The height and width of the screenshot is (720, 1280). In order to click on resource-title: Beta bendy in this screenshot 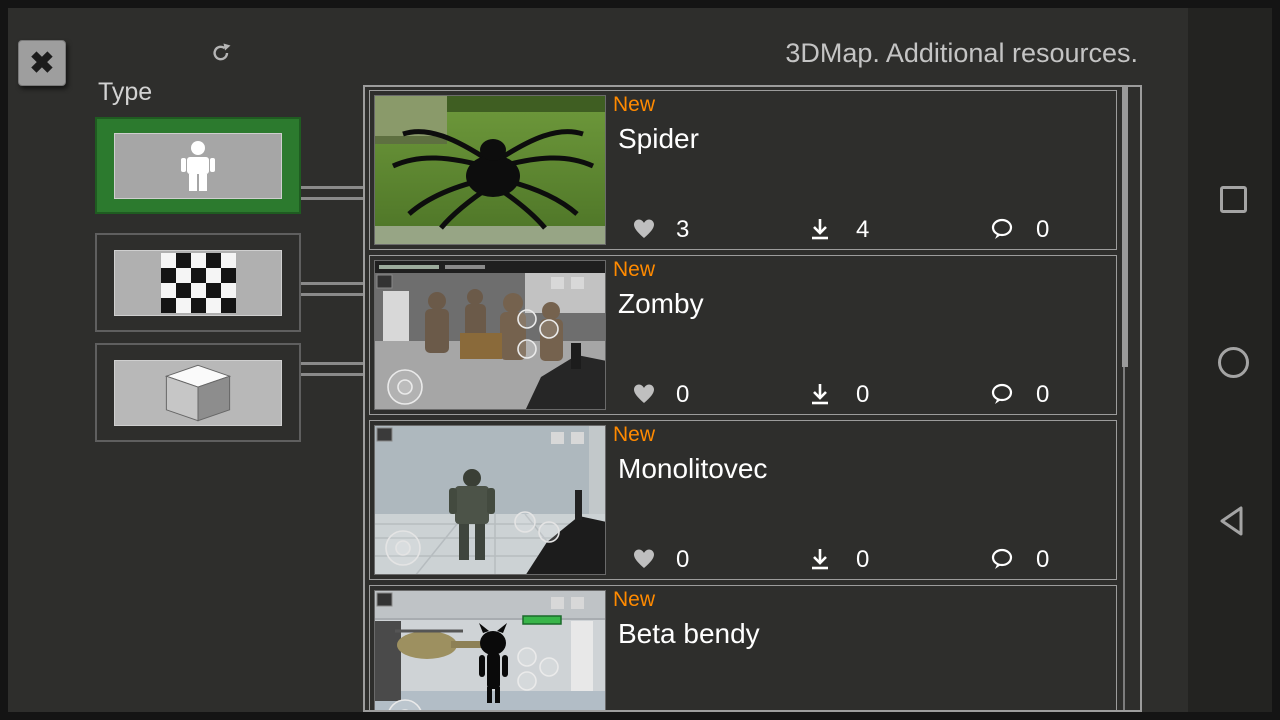, I will do `click(689, 633)`.